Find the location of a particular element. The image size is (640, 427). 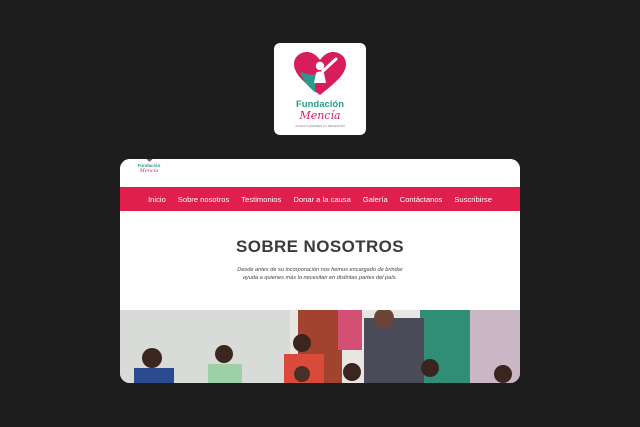

header-logo: Fundación Mencía is located at coordinates (149, 168).